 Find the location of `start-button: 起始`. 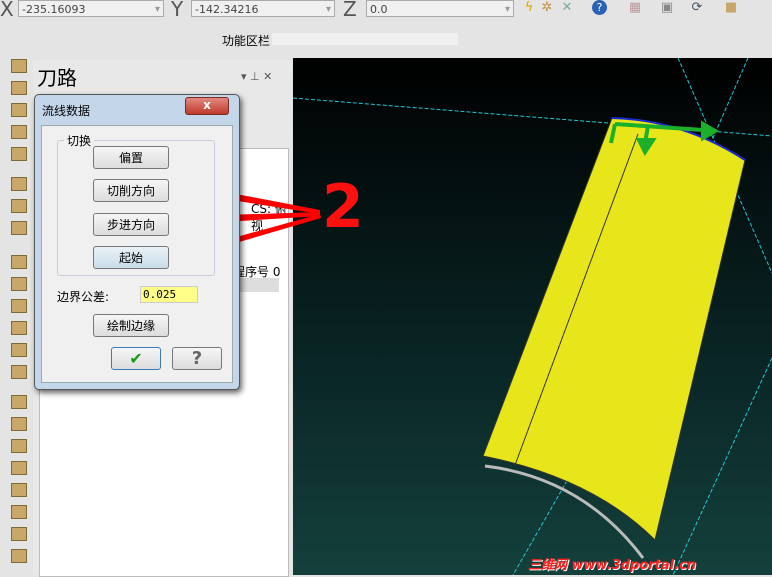

start-button: 起始 is located at coordinates (131, 257).